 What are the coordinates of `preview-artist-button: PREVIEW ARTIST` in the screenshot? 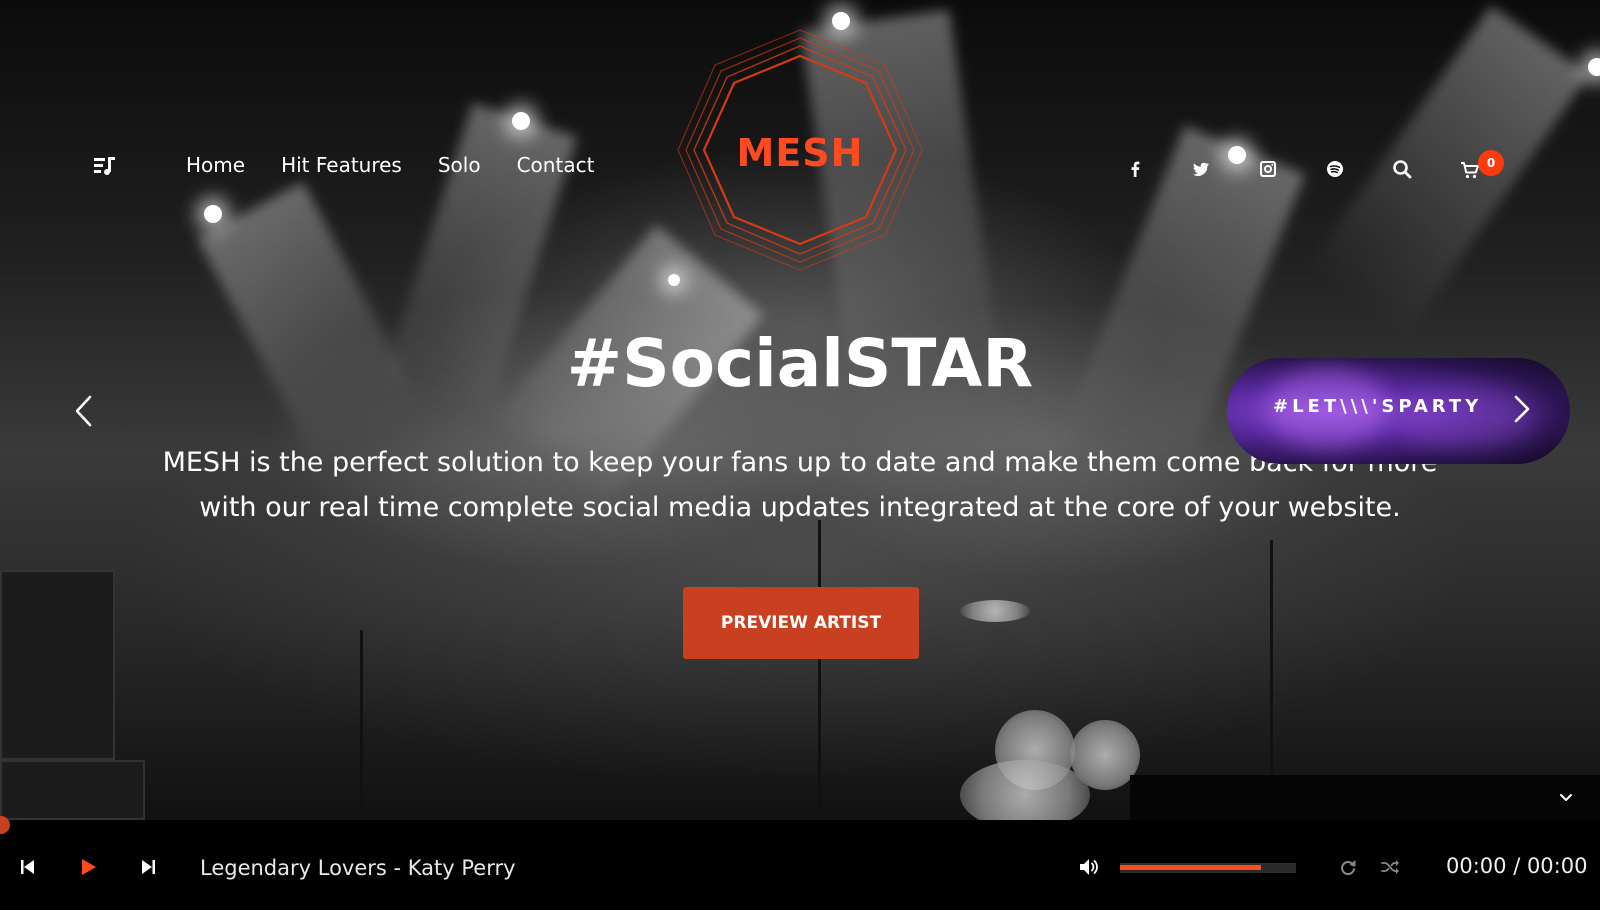 It's located at (801, 623).